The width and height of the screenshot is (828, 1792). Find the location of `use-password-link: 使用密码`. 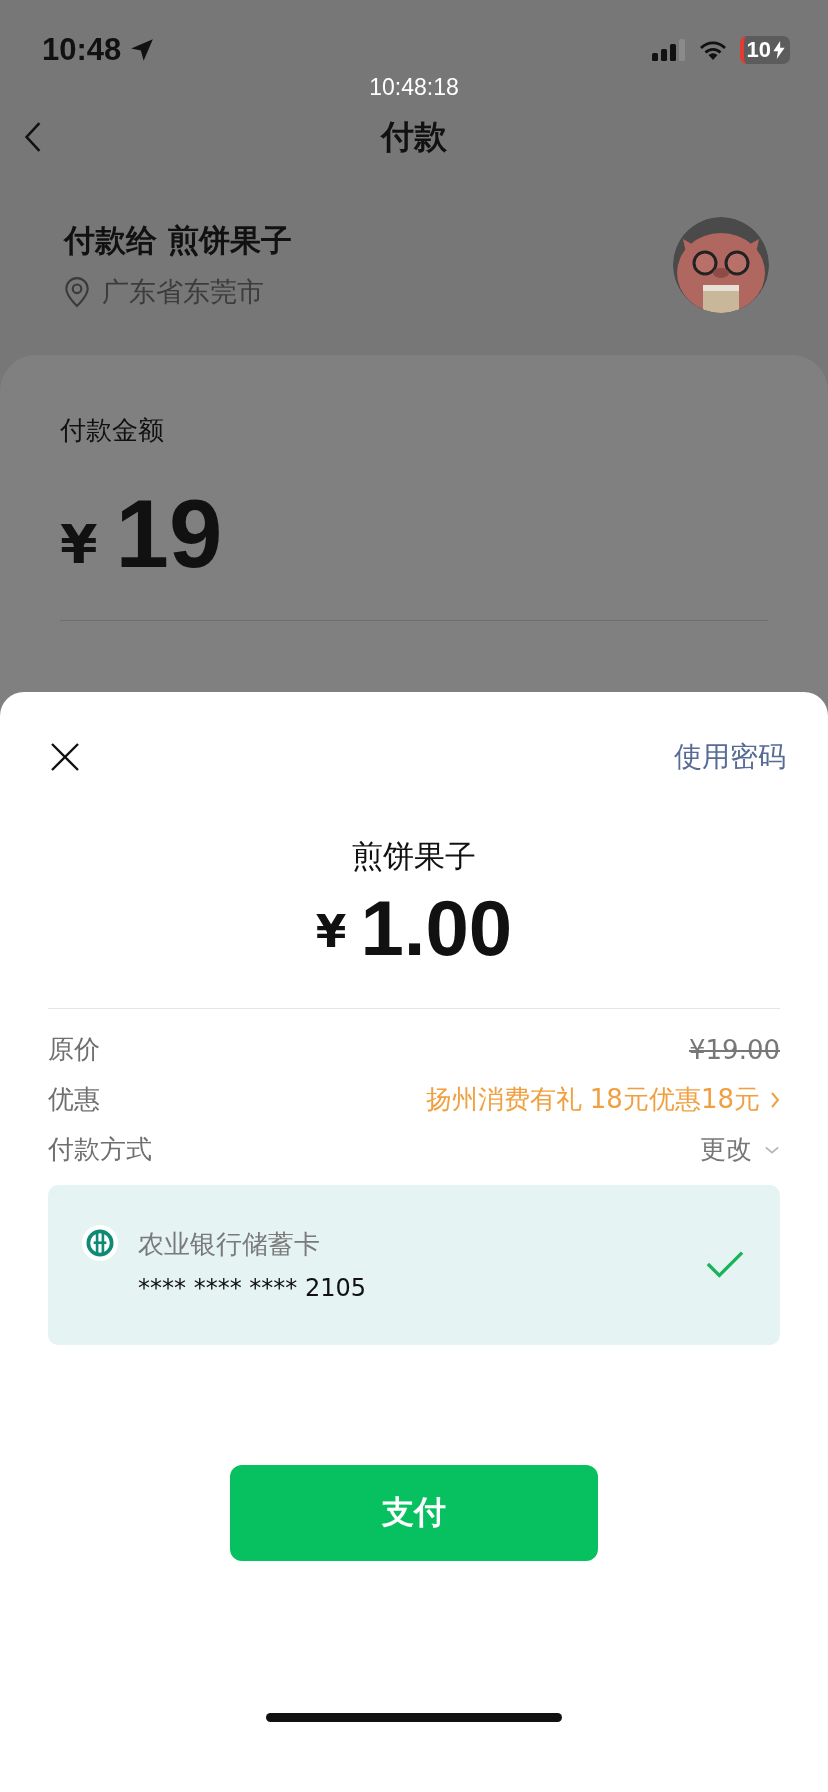

use-password-link: 使用密码 is located at coordinates (730, 757).